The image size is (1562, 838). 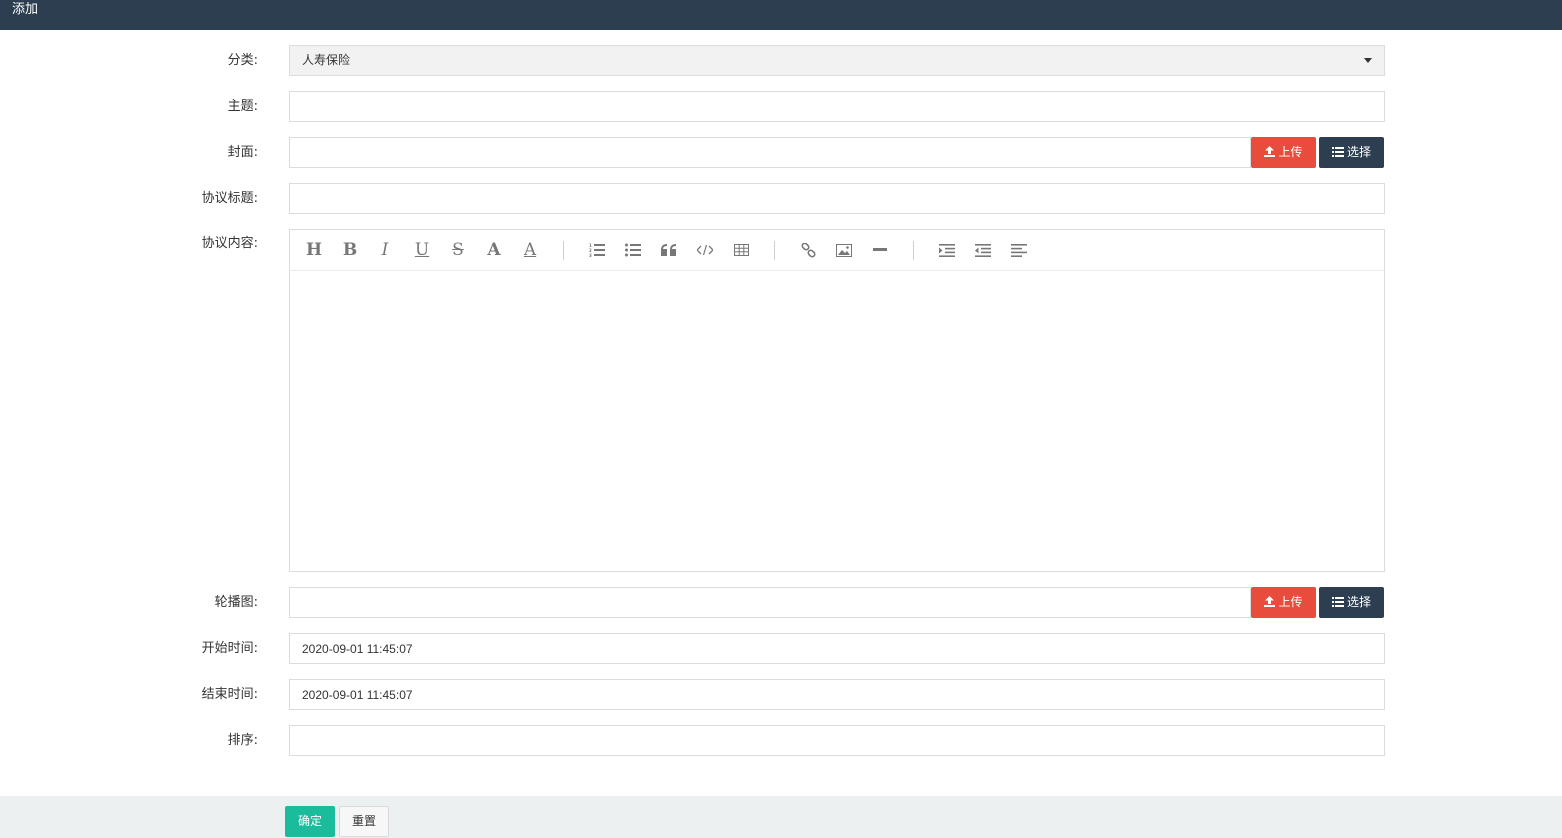 What do you see at coordinates (494, 250) in the screenshot?
I see `font-color-icon: A` at bounding box center [494, 250].